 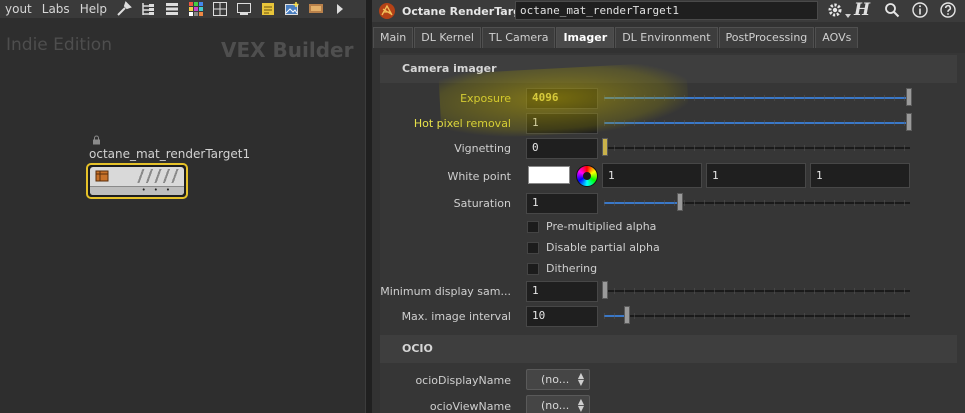 I want to click on exposure-label: Exposure, so click(x=485, y=98).